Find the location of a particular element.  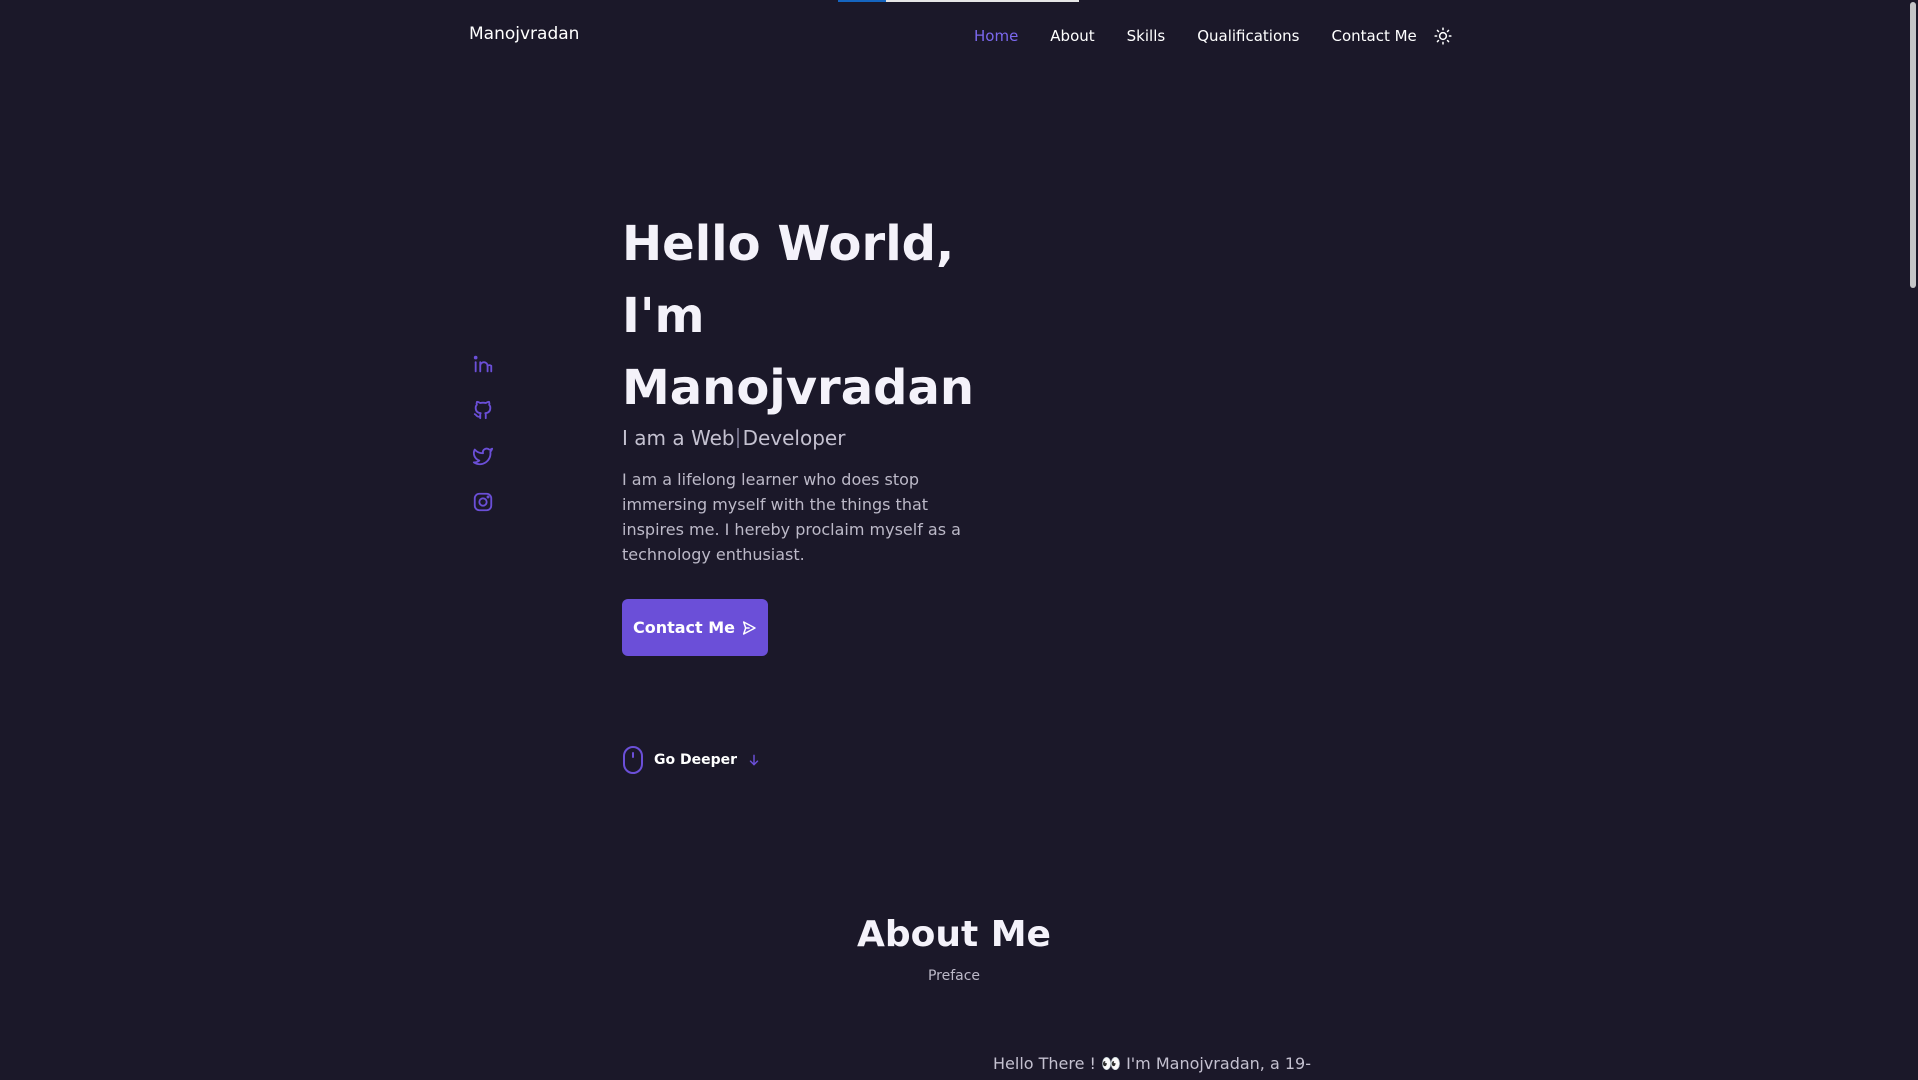

sun-icon is located at coordinates (1443, 36).